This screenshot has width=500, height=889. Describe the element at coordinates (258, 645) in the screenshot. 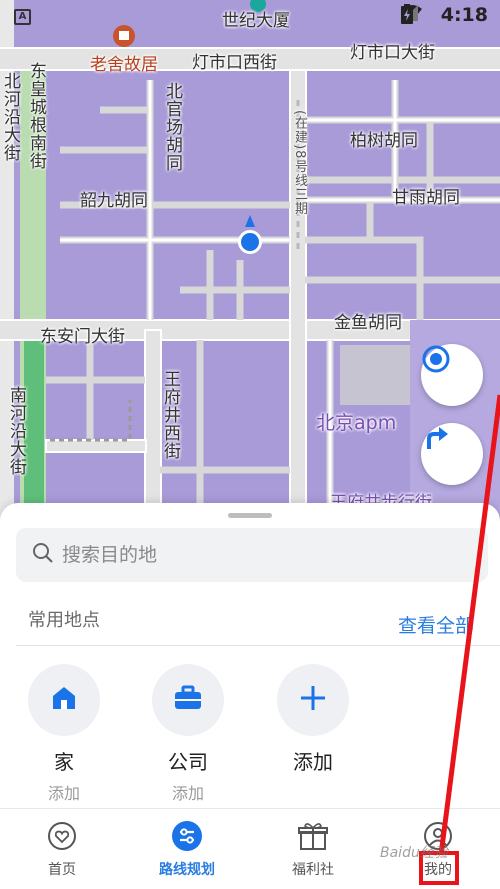

I see `divider` at that location.